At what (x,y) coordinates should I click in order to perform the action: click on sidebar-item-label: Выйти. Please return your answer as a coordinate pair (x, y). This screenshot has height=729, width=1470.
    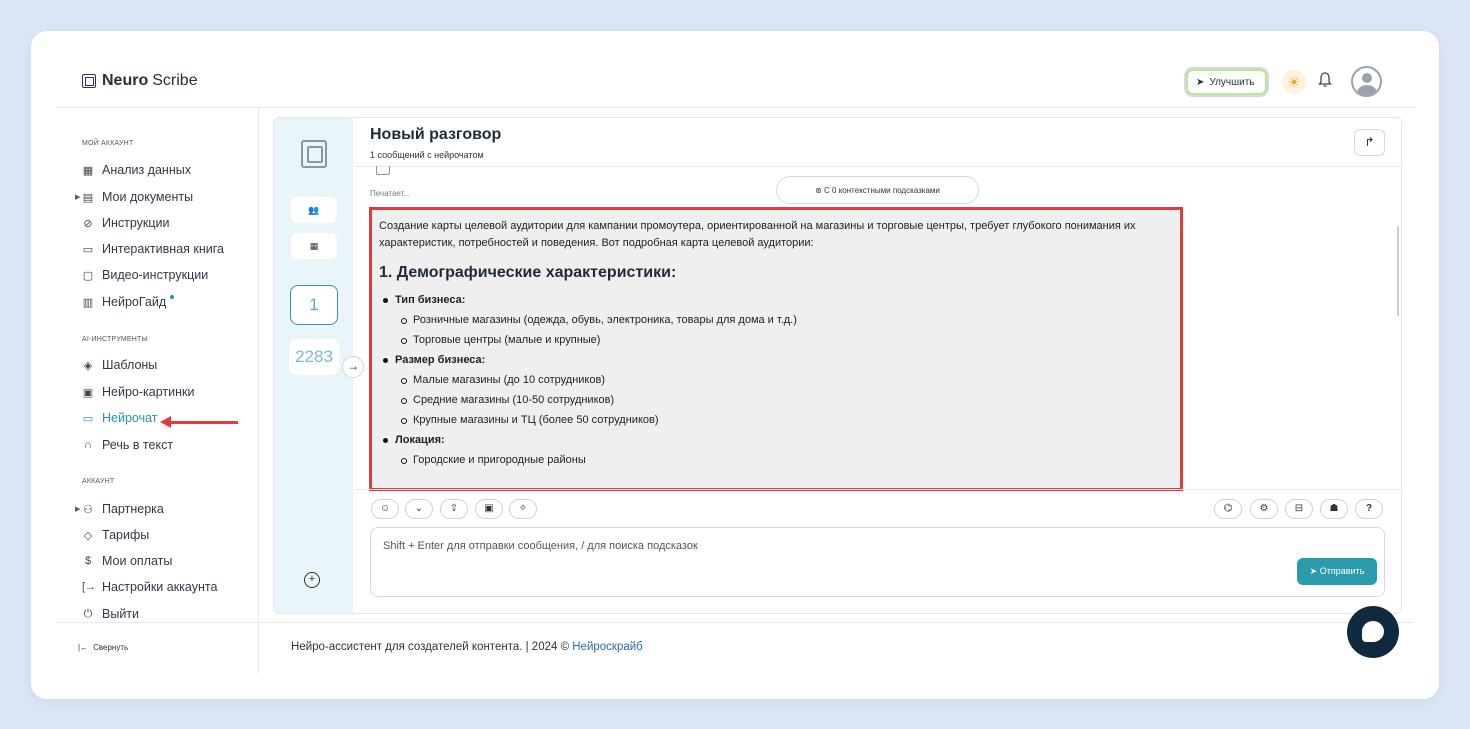
    Looking at the image, I should click on (121, 614).